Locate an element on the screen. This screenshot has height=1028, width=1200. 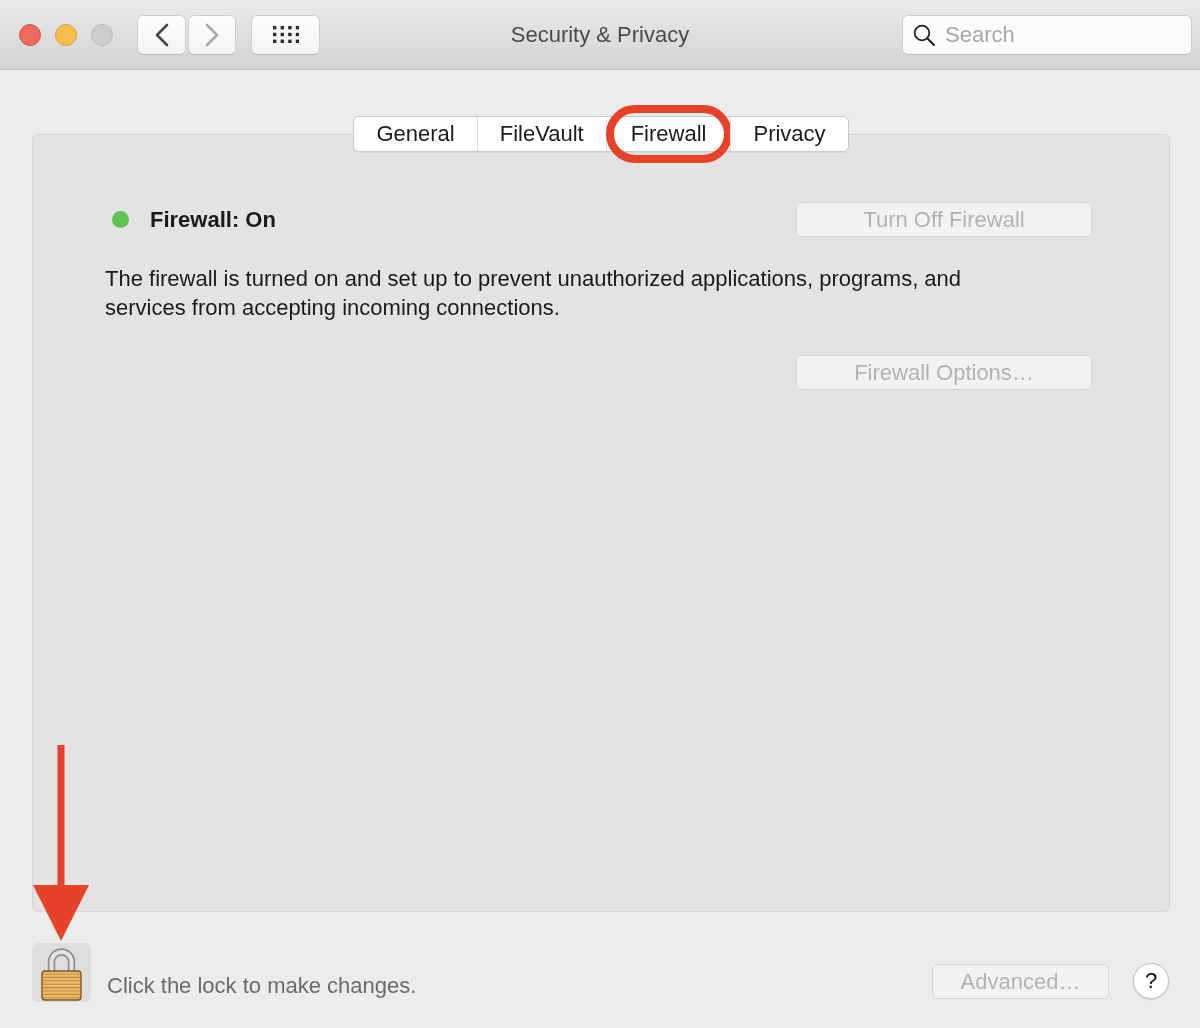
help-button: ? is located at coordinates (1151, 981).